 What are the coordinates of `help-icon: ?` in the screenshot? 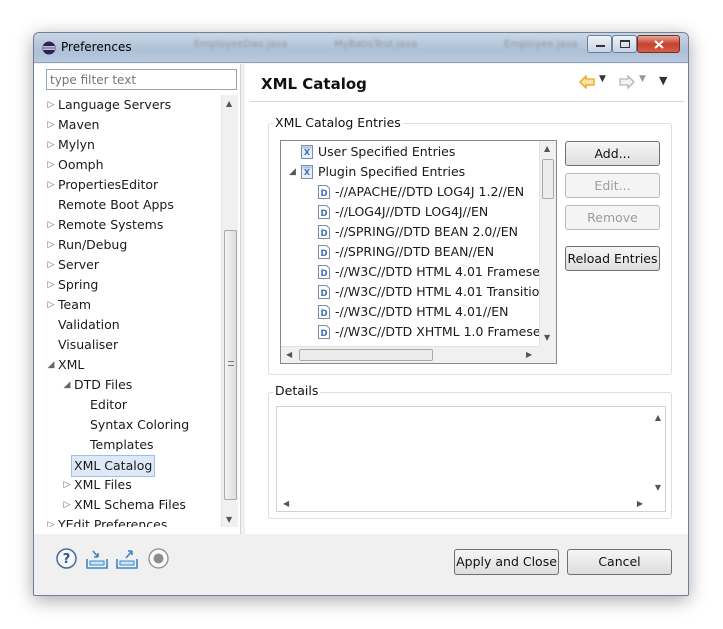 It's located at (66, 558).